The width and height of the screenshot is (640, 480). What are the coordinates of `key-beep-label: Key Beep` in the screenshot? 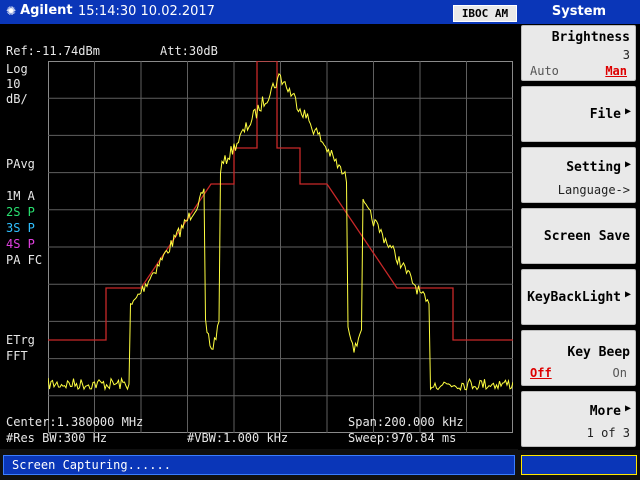 It's located at (598, 352).